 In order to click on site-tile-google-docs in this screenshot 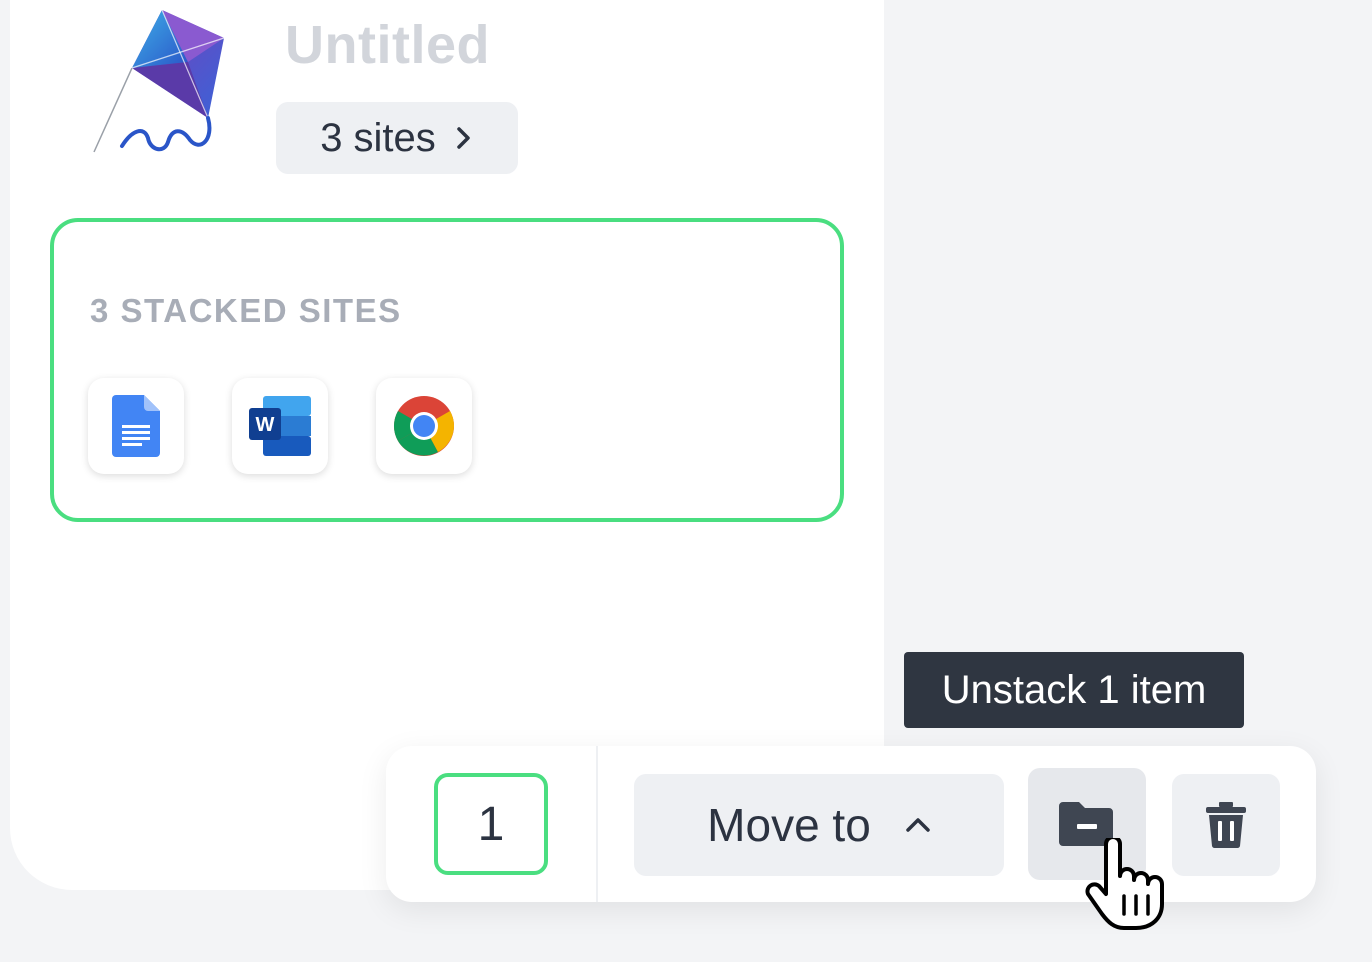, I will do `click(136, 426)`.